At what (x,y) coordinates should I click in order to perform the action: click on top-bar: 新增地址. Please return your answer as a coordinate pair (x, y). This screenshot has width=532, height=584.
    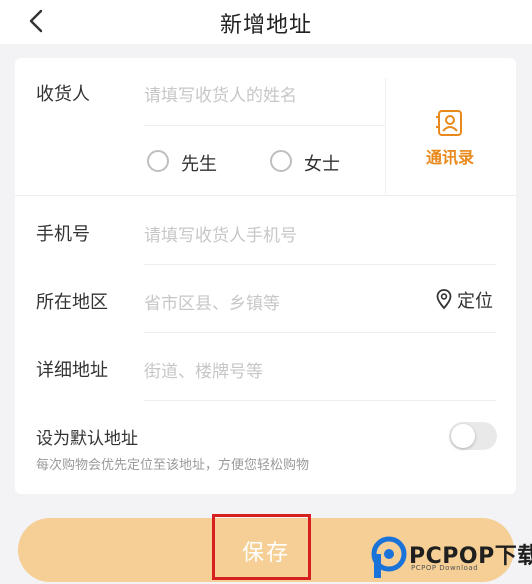
    Looking at the image, I should click on (266, 22).